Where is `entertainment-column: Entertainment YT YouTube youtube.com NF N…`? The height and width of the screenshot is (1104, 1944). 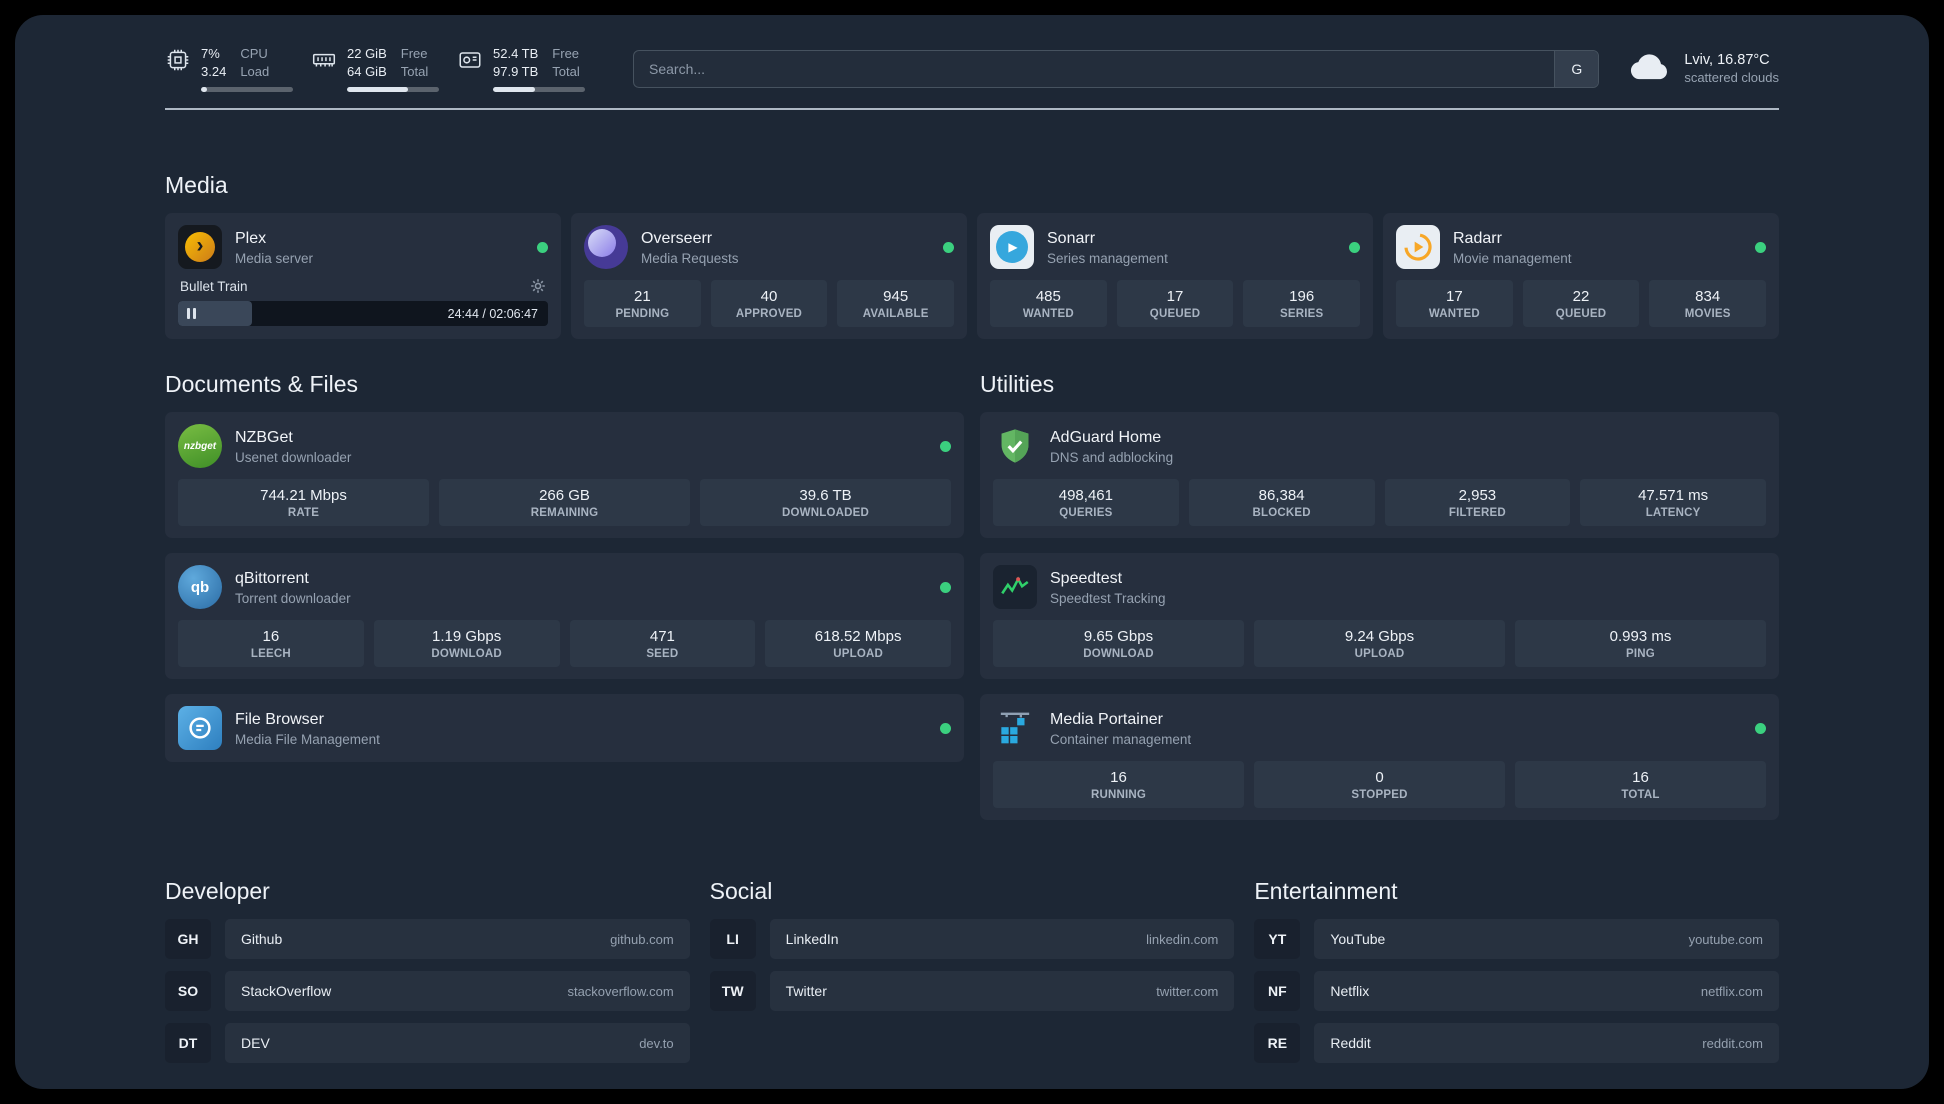
entertainment-column: Entertainment YT YouTube youtube.com NF N… is located at coordinates (1516, 976).